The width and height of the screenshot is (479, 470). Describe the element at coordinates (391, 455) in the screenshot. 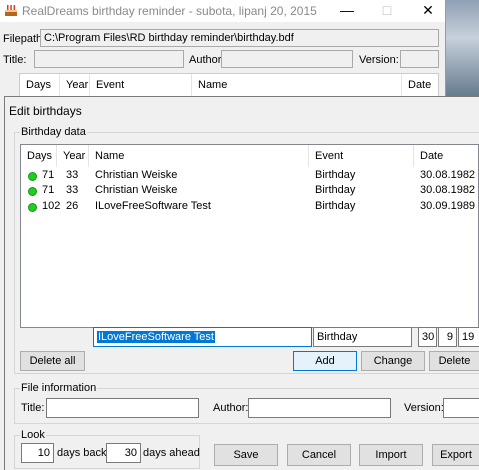

I see `import-button: Import` at that location.